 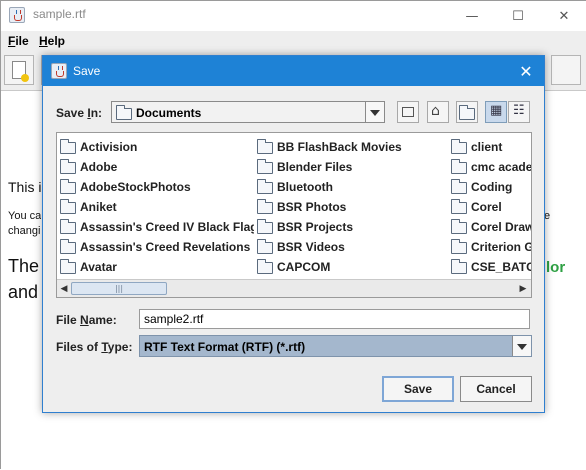 I want to click on file-name-field, so click(x=334, y=319).